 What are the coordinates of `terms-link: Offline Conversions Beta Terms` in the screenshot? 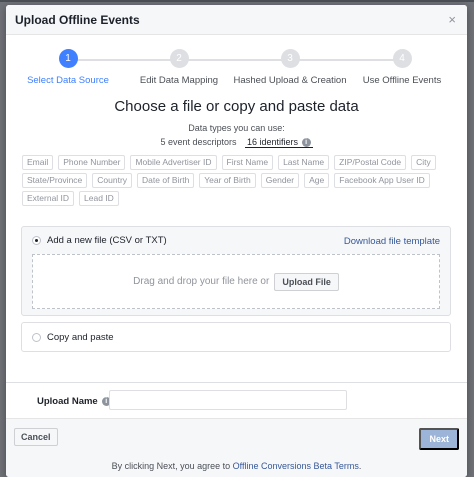 It's located at (296, 466).